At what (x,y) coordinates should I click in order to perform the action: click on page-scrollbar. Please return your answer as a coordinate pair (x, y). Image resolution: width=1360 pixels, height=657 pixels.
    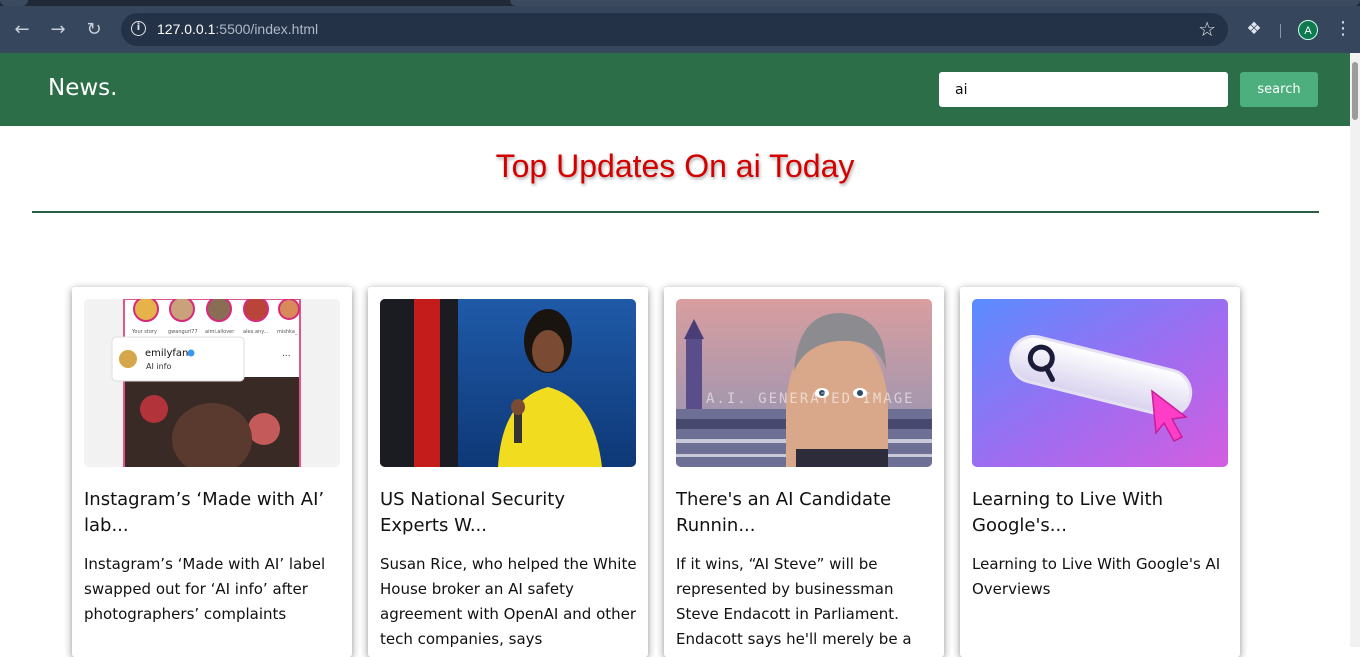
    Looking at the image, I should click on (1355, 350).